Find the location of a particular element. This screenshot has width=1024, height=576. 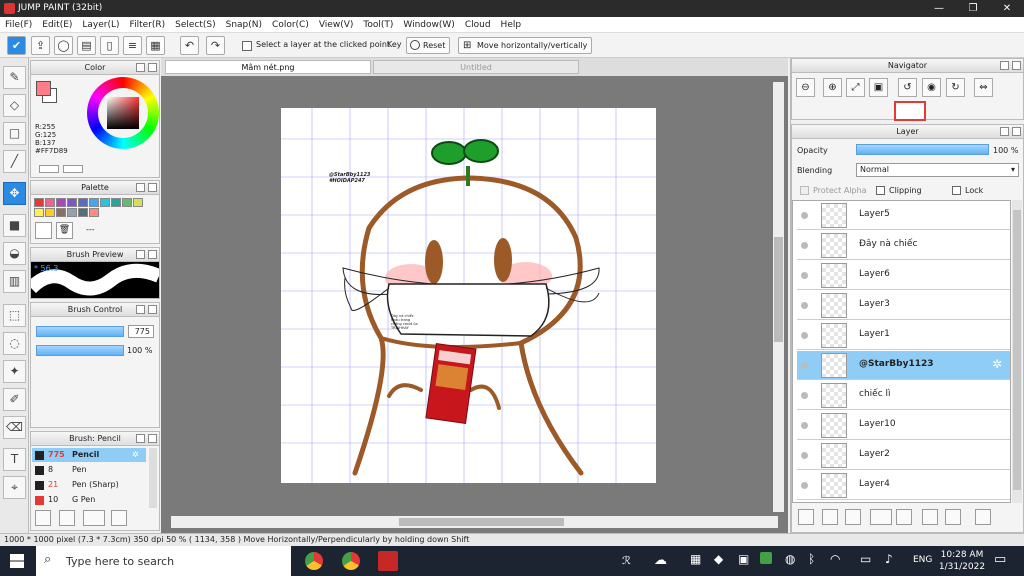

language-indicator: ENG is located at coordinates (922, 560).